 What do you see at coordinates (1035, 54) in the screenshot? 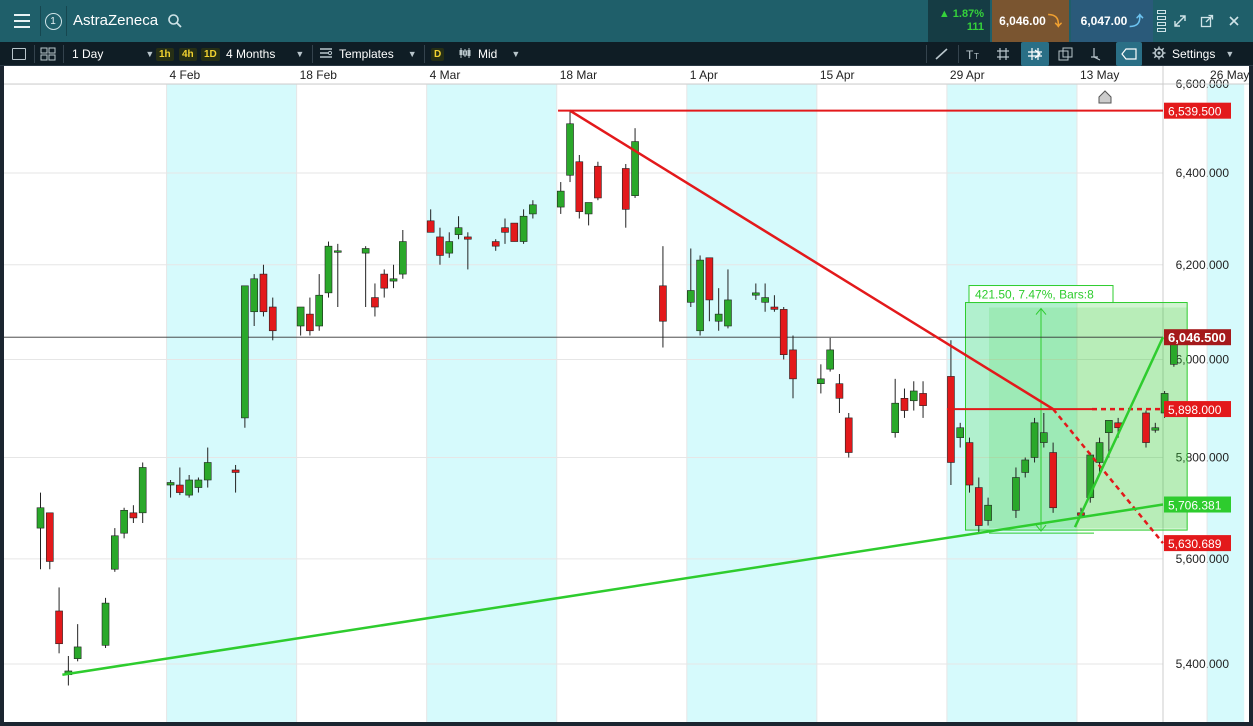
I see `crosshair-icon` at bounding box center [1035, 54].